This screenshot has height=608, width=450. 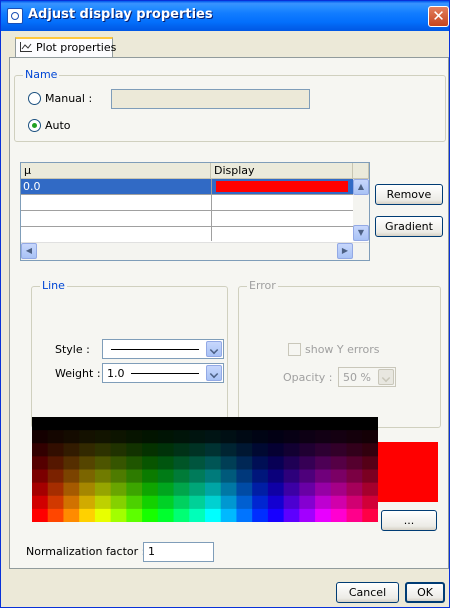 I want to click on cancel-button: Cancel, so click(x=367, y=592).